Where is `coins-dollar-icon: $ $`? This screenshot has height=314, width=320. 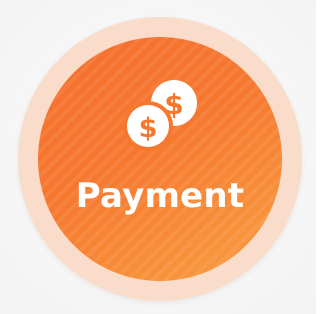 coins-dollar-icon: $ $ is located at coordinates (161, 114).